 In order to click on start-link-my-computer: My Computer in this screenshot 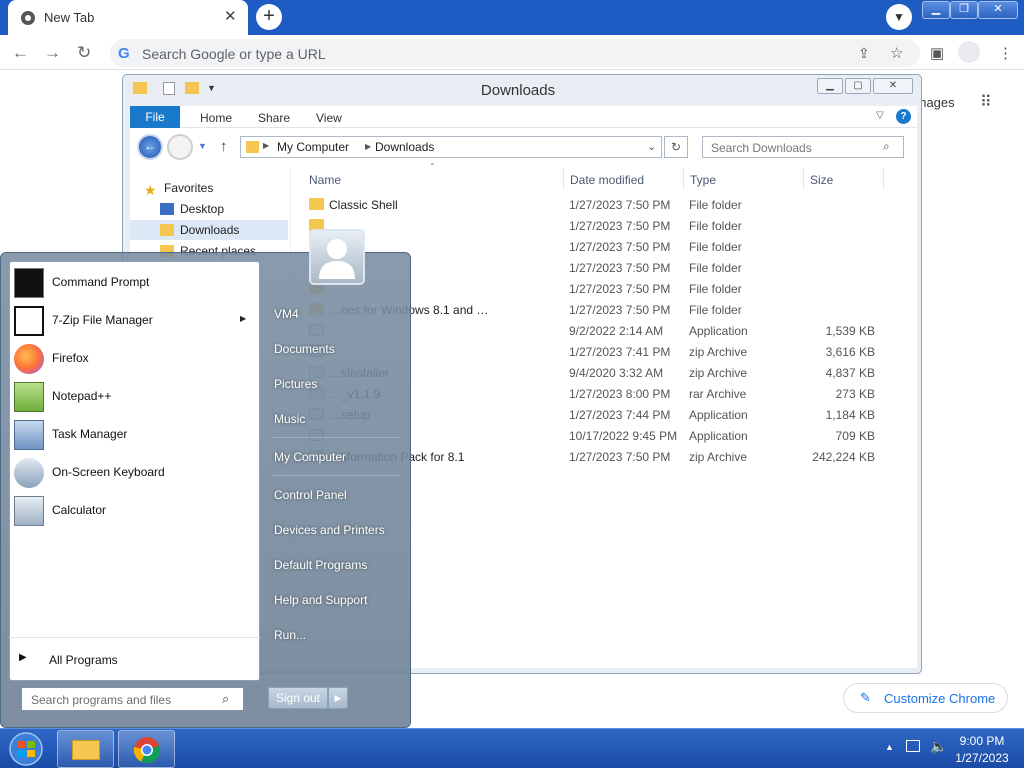, I will do `click(310, 457)`.